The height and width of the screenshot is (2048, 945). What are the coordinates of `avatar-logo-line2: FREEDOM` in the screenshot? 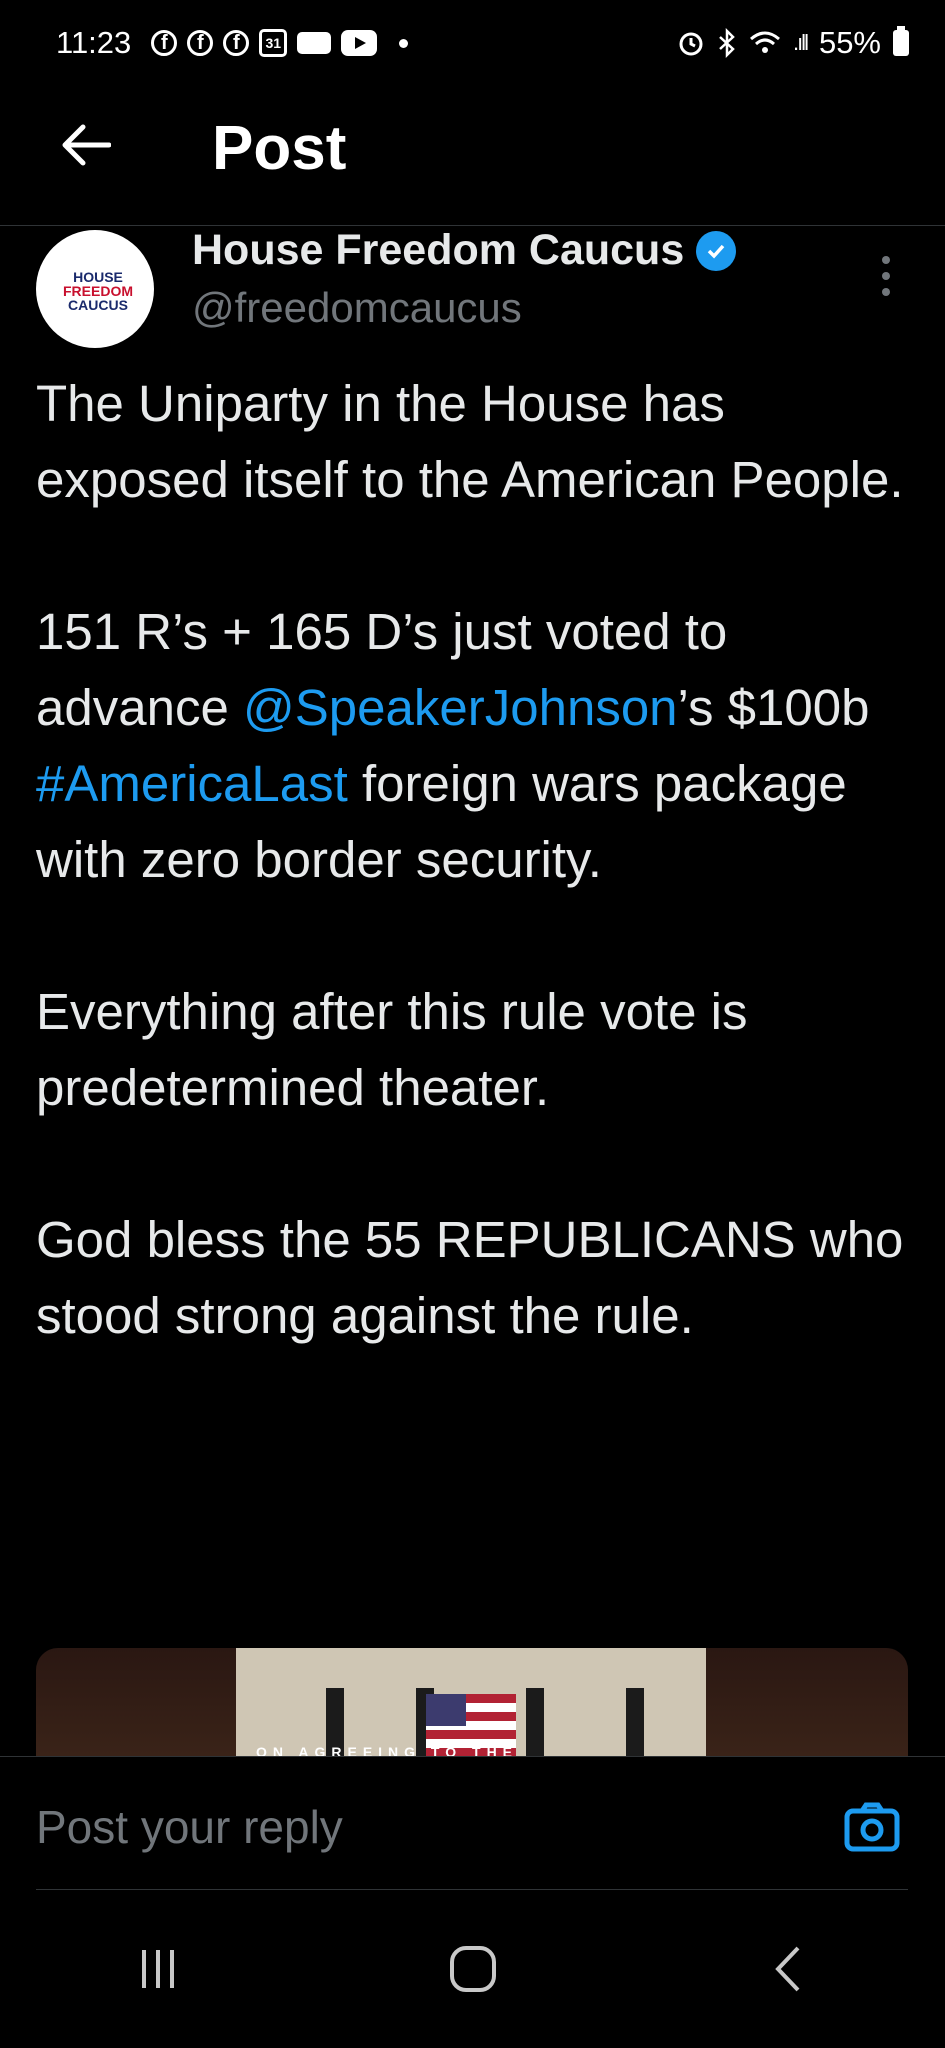 It's located at (98, 291).